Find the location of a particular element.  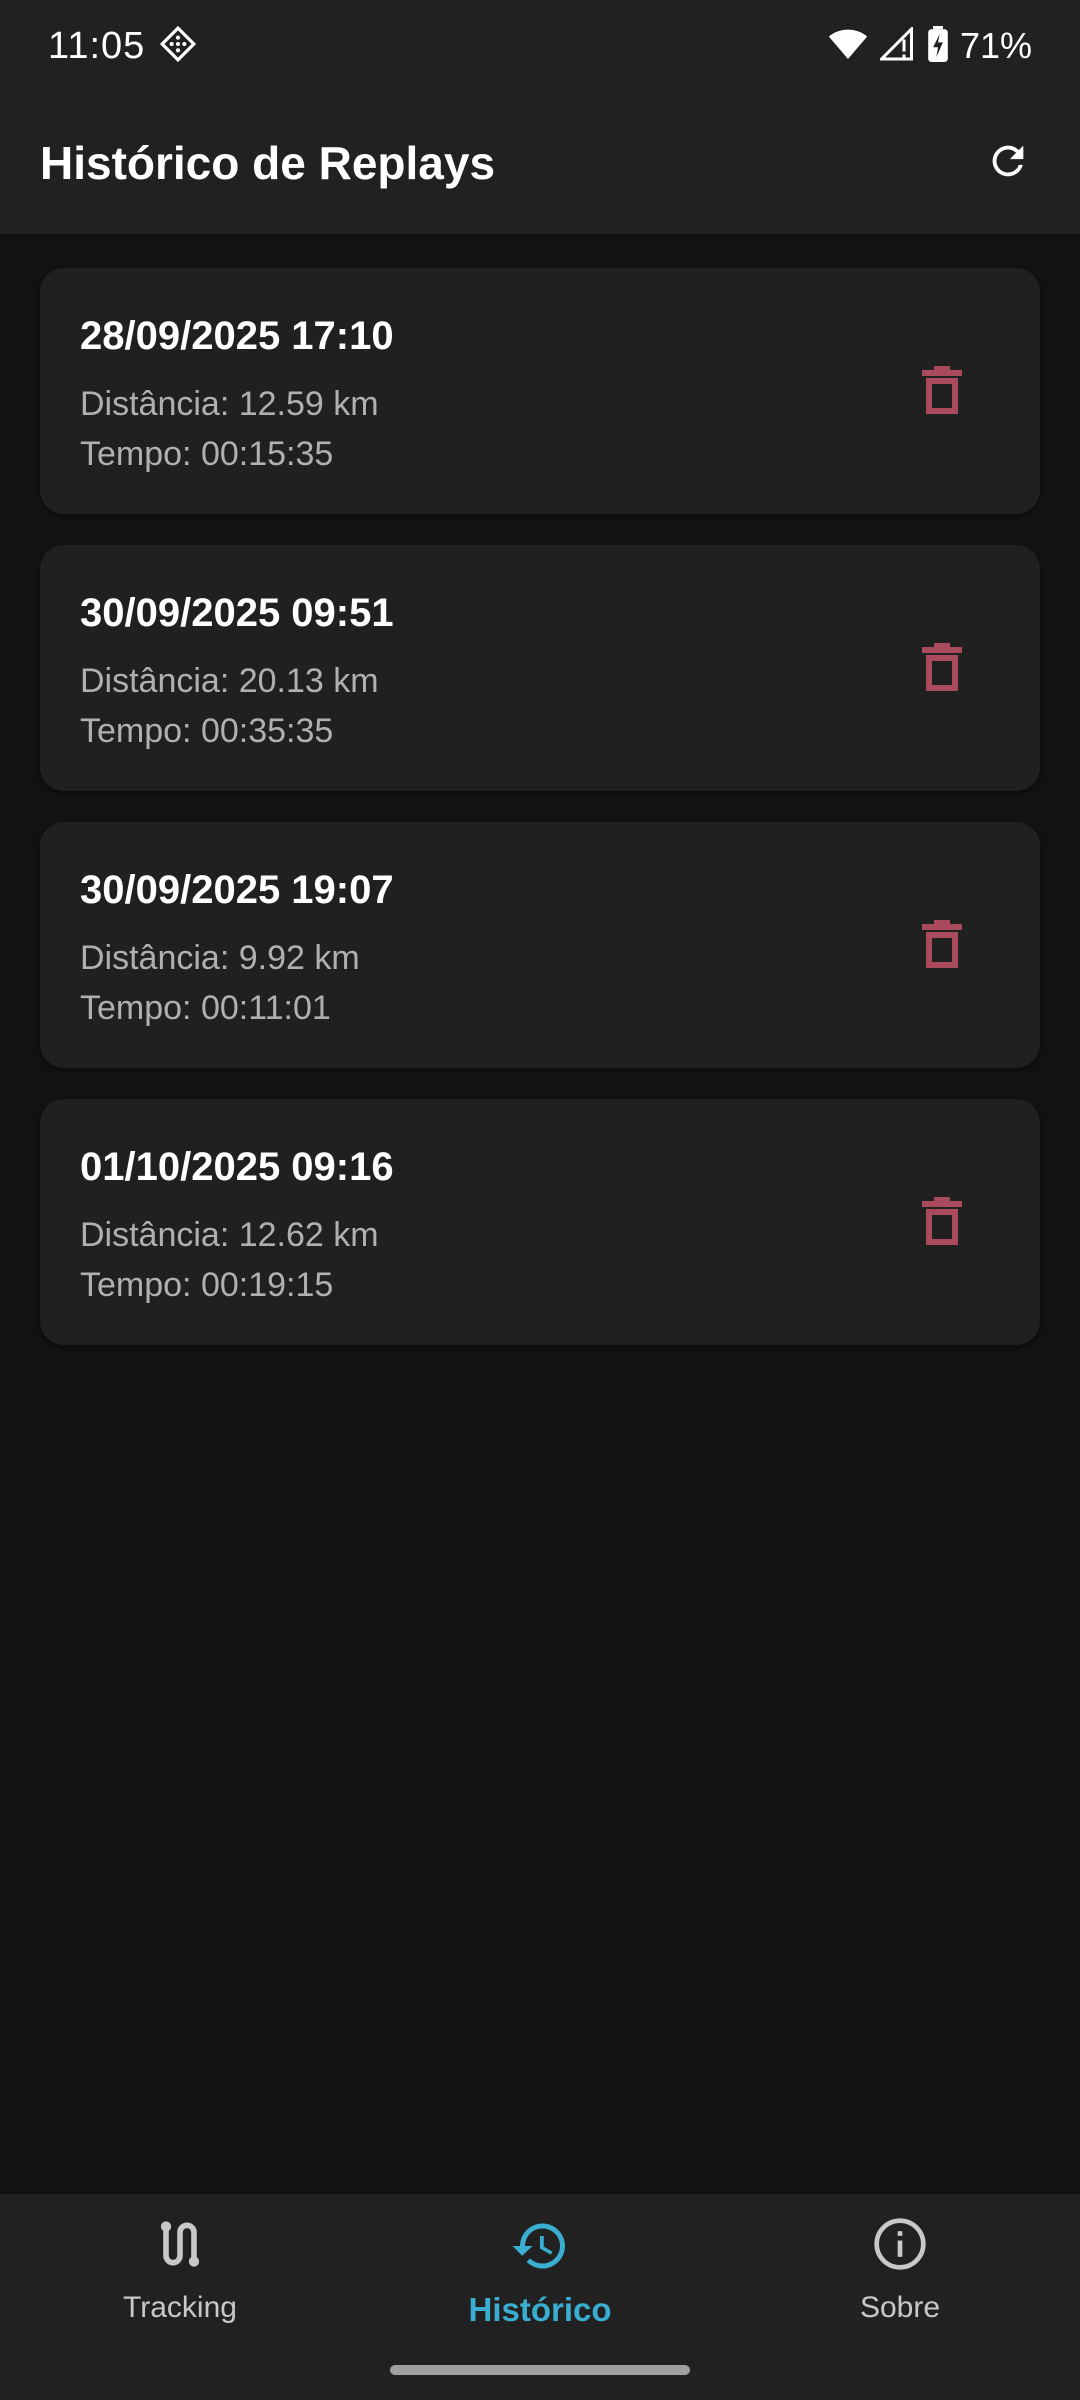

app-notification-icon is located at coordinates (178, 46).